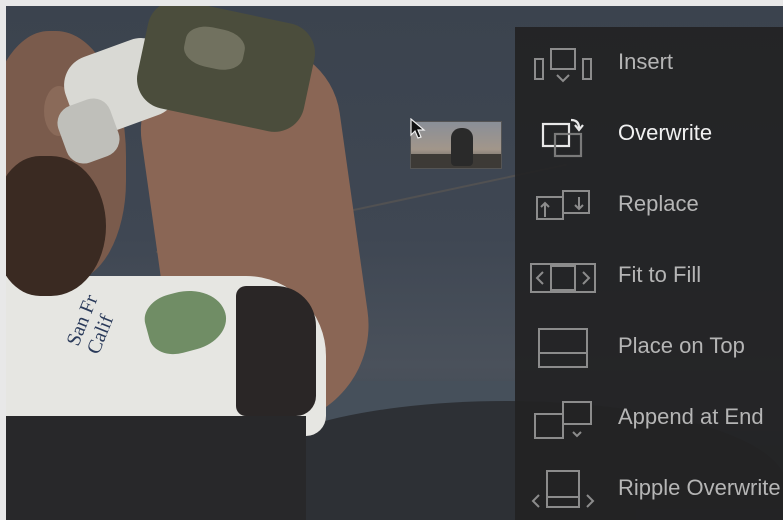 This screenshot has width=783, height=520. Describe the element at coordinates (658, 203) in the screenshot. I see `menu-item-label: Replace` at that location.